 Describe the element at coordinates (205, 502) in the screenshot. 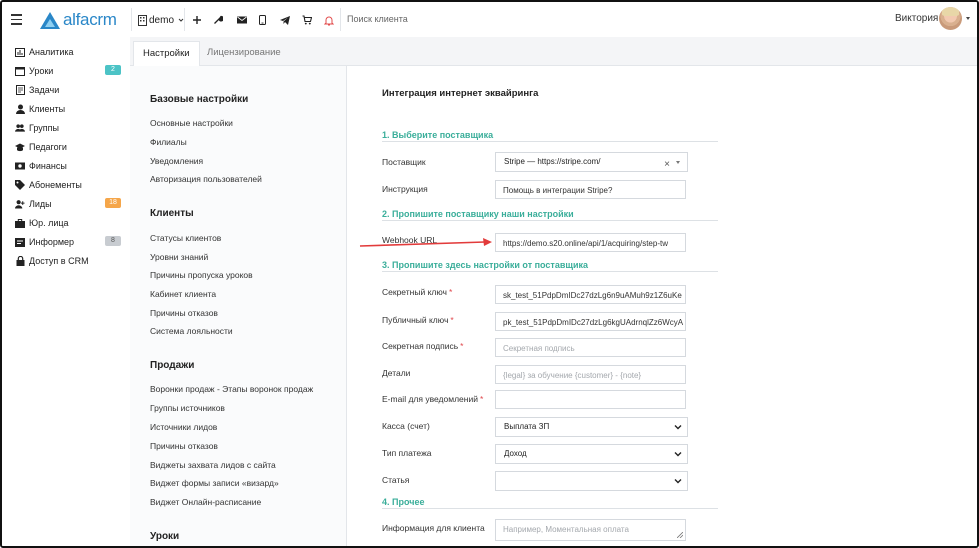

I see `nav-link: Виджет Онлайн-расписание` at that location.